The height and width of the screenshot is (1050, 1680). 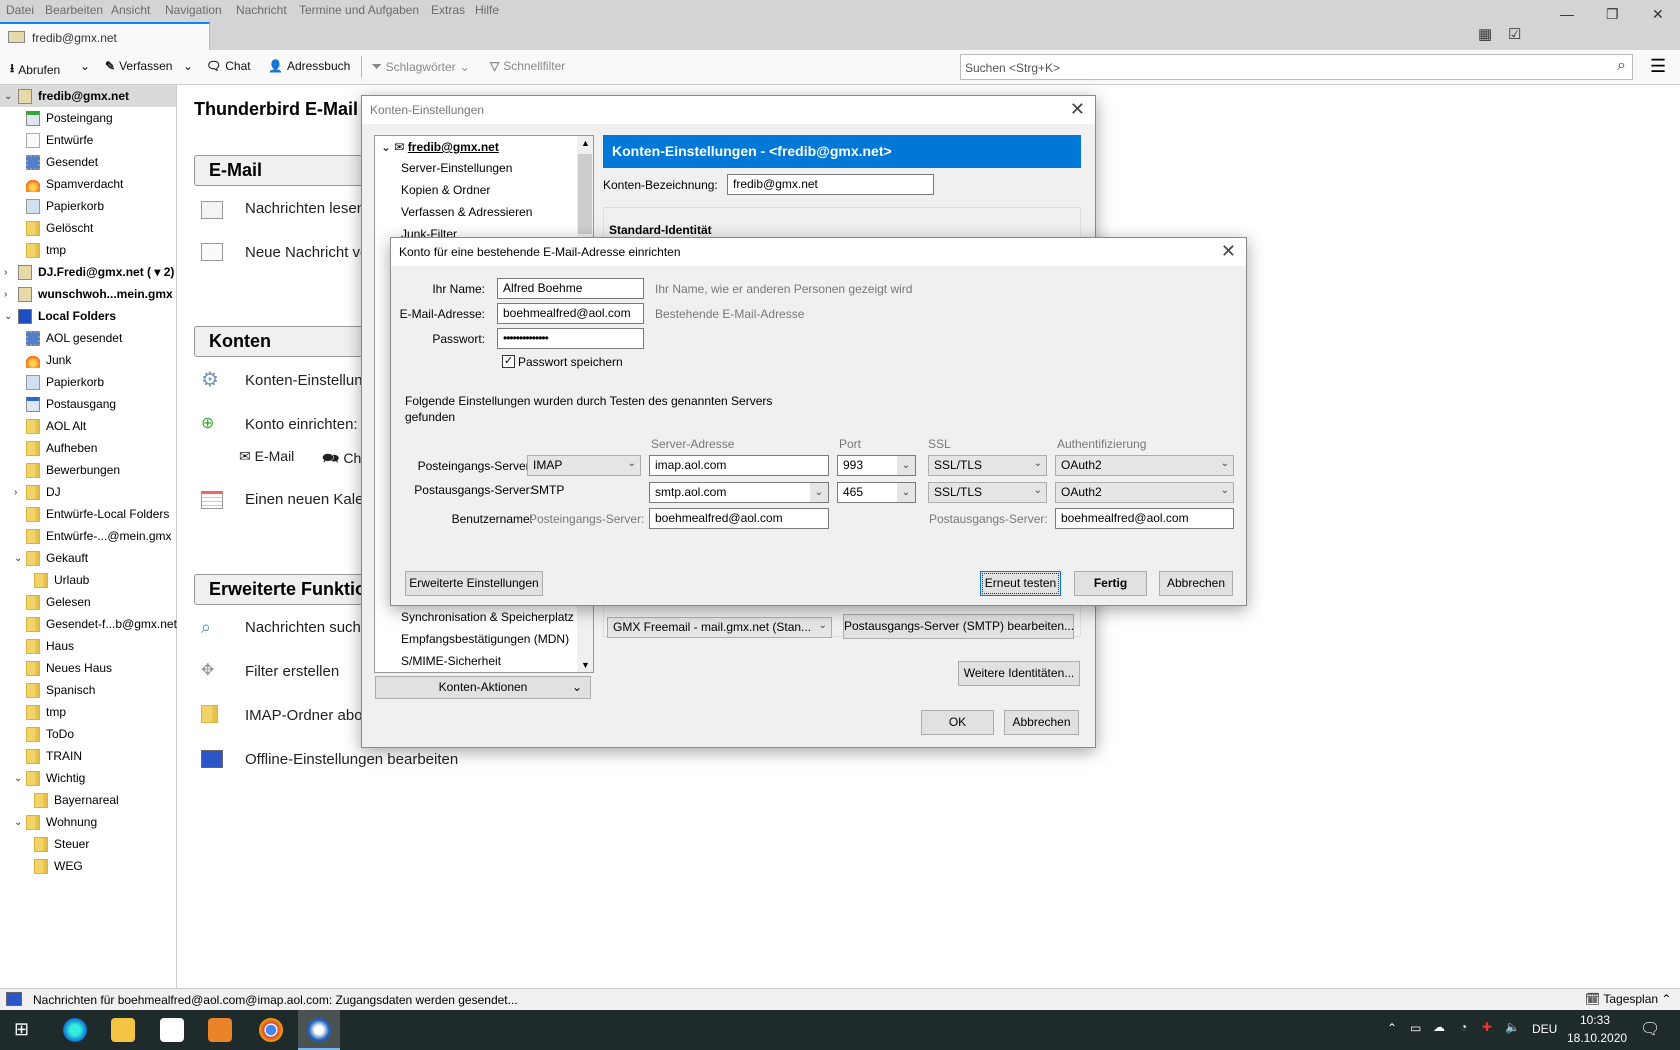 I want to click on search-messages-link: Nachrichten suchen, so click(x=311, y=627).